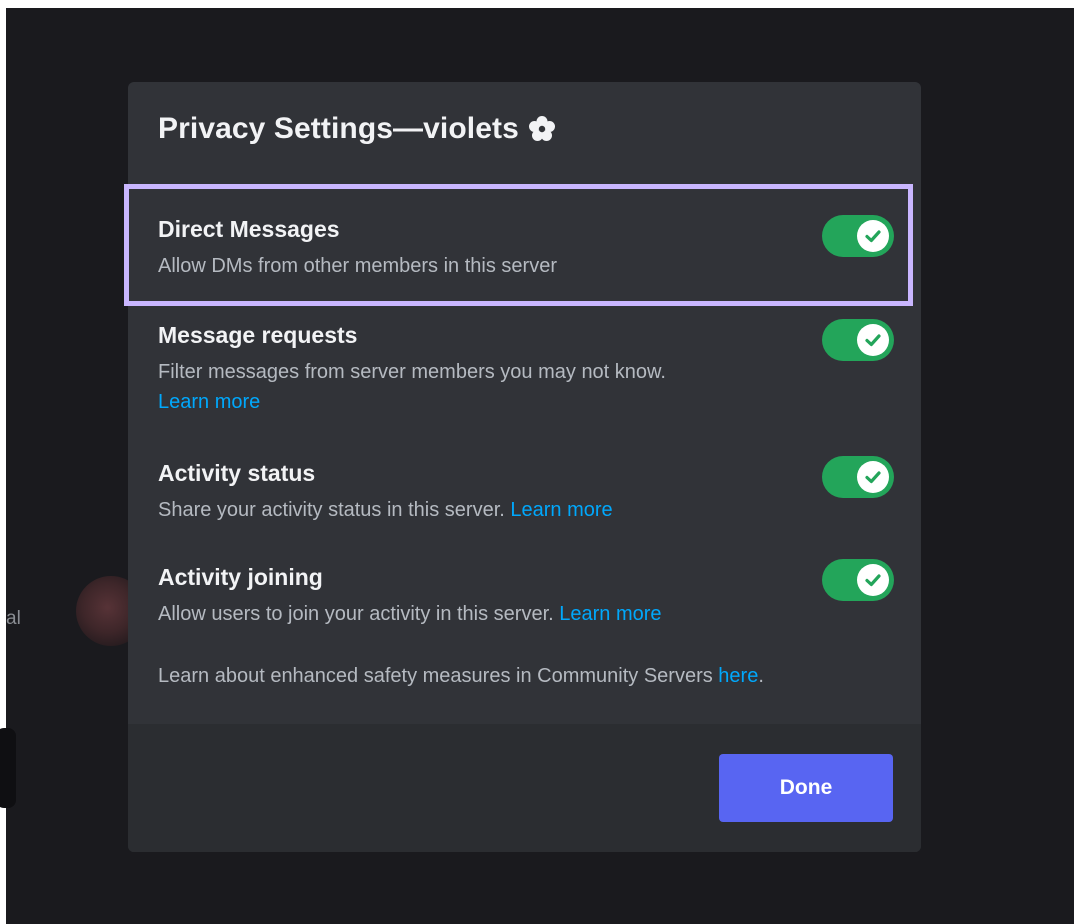 The height and width of the screenshot is (924, 1074). Describe the element at coordinates (738, 676) in the screenshot. I see `safety-here-link: here` at that location.